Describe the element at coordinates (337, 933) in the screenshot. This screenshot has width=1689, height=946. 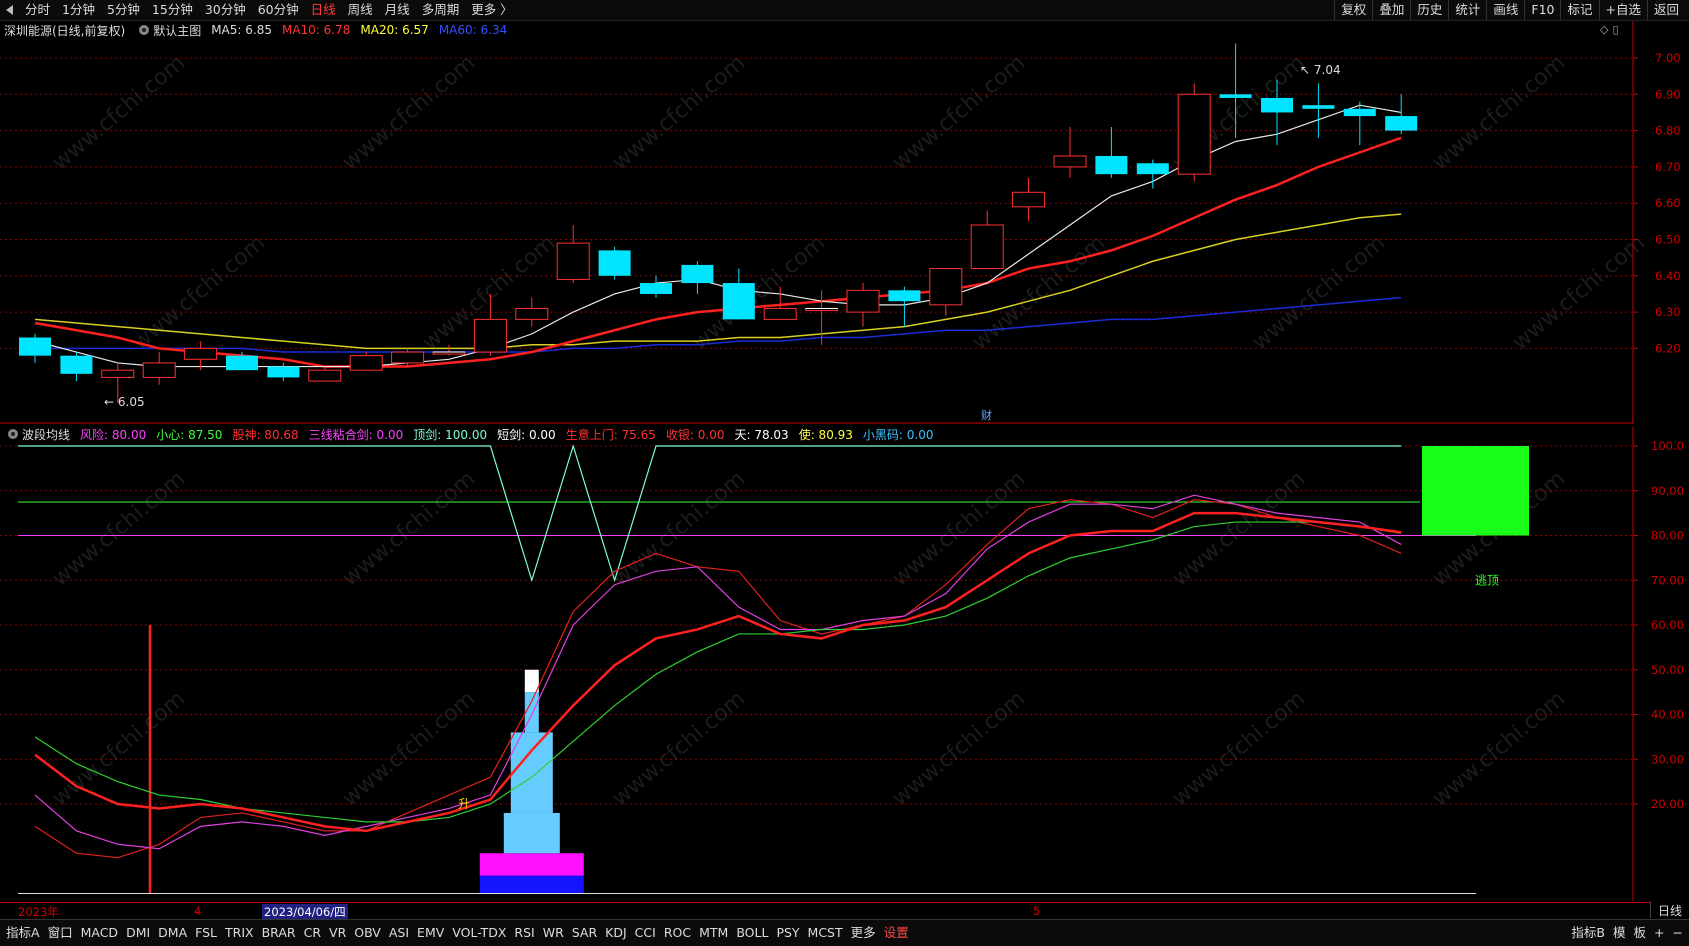
I see `indicator-tab-9: VR` at that location.